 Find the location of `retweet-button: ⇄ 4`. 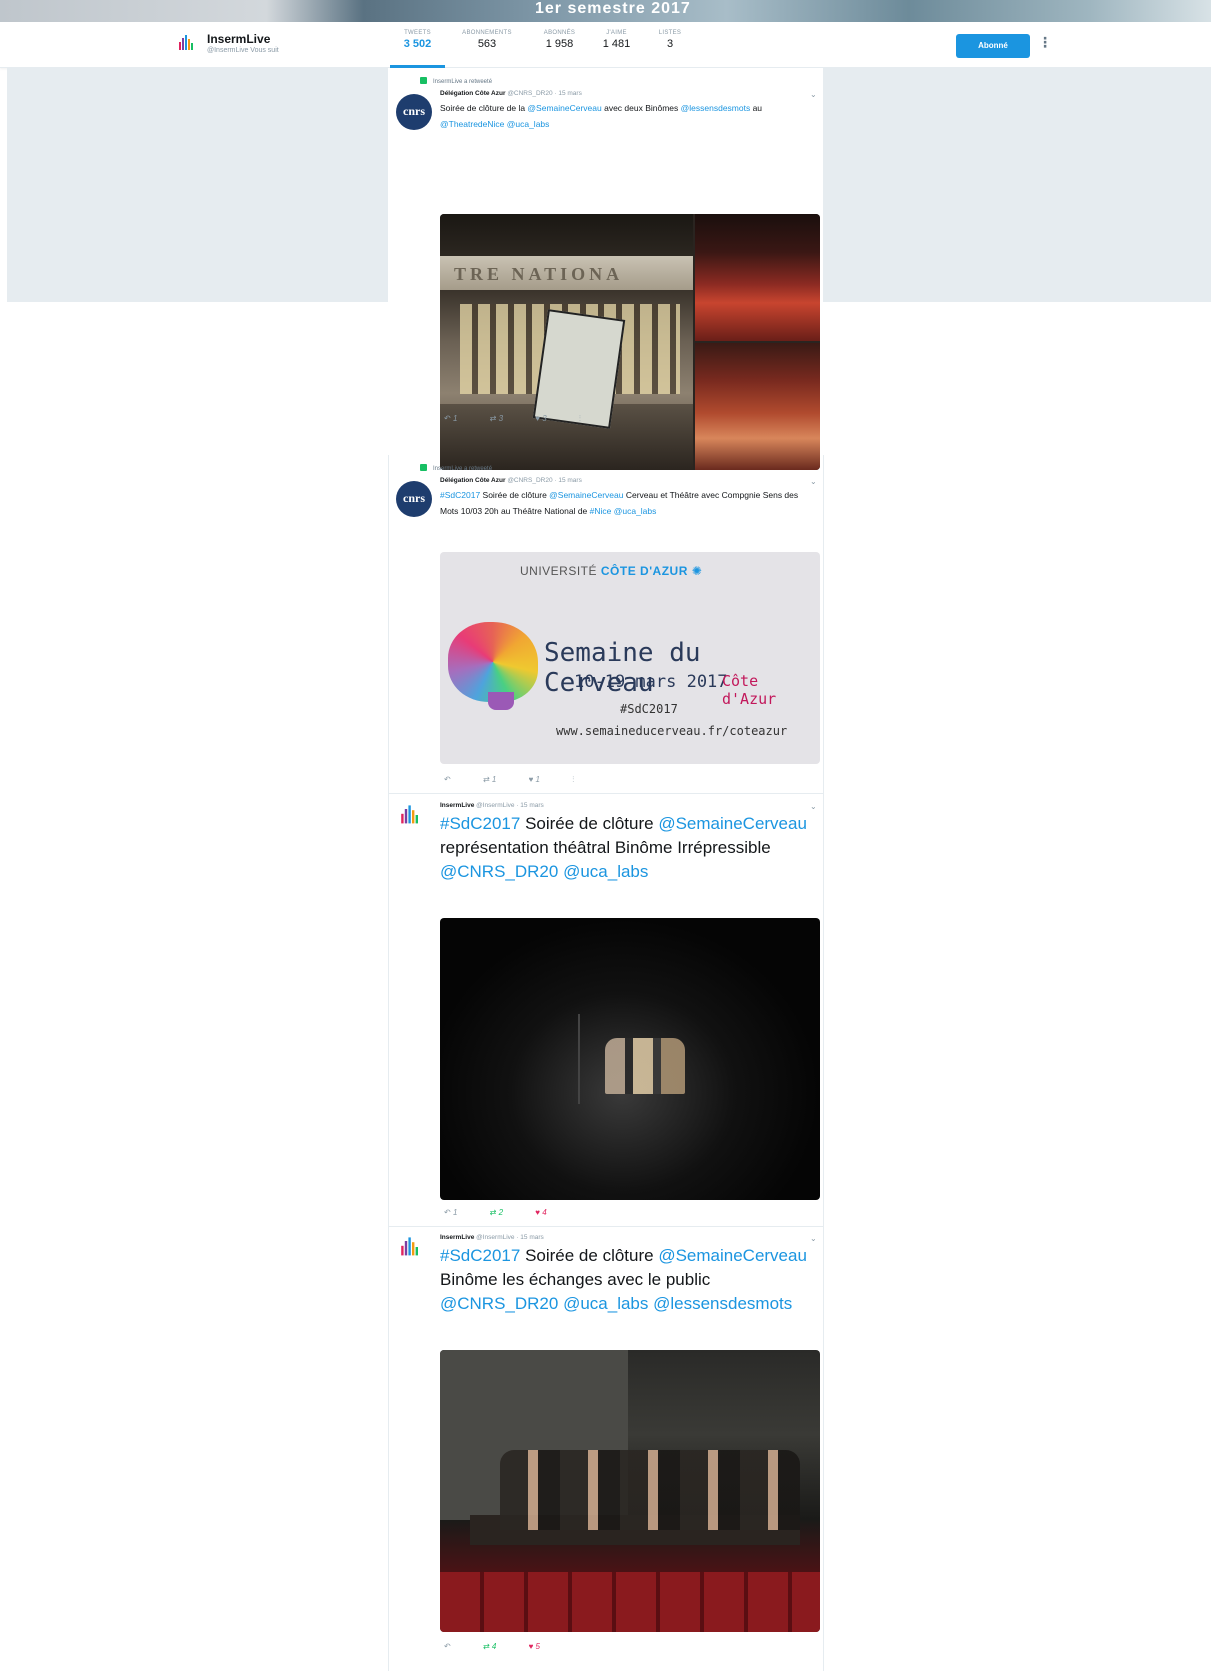

retweet-button: ⇄ 4 is located at coordinates (489, 1646).